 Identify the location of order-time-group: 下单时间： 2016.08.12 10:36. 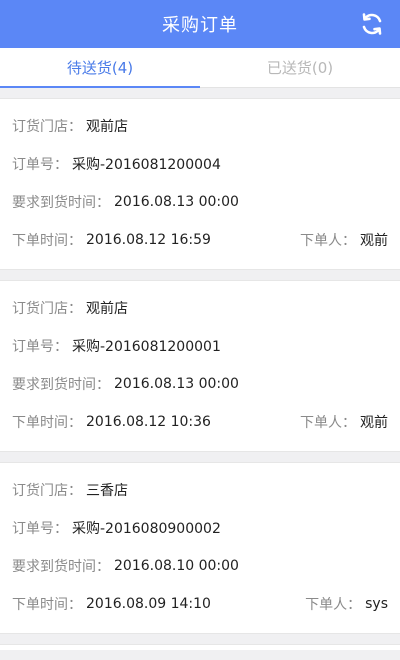
(111, 422).